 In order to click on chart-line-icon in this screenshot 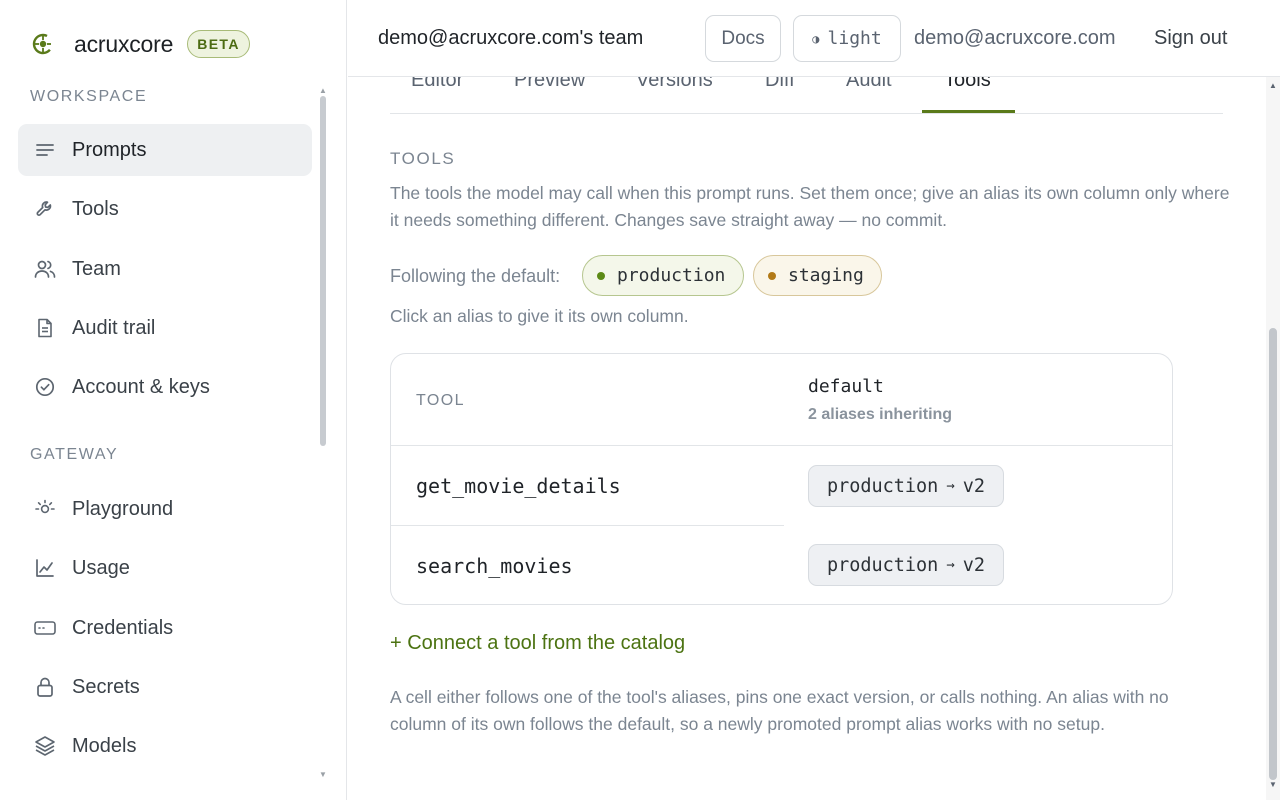, I will do `click(45, 568)`.